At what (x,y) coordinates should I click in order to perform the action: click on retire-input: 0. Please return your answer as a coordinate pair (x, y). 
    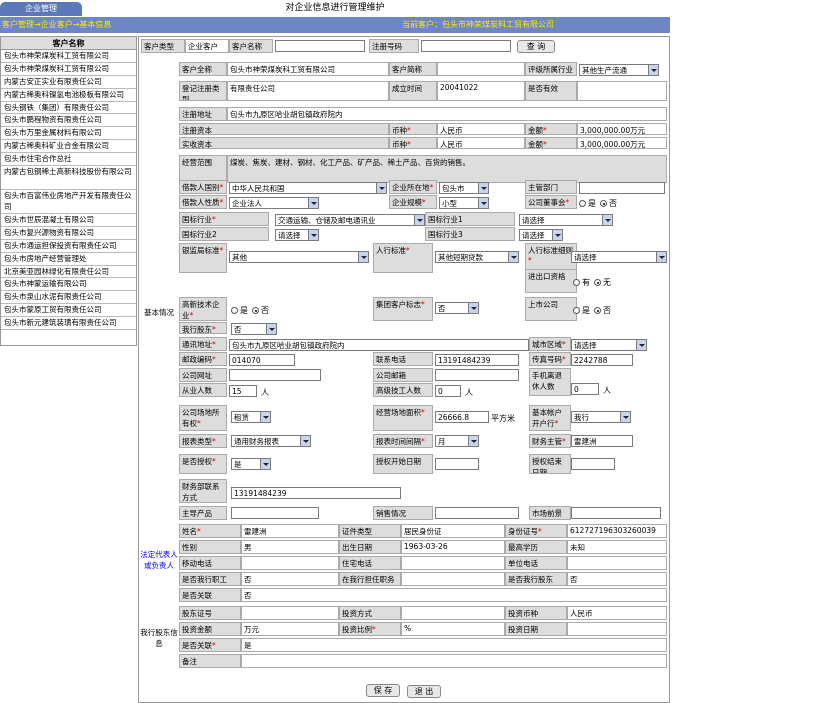
    Looking at the image, I should click on (585, 389).